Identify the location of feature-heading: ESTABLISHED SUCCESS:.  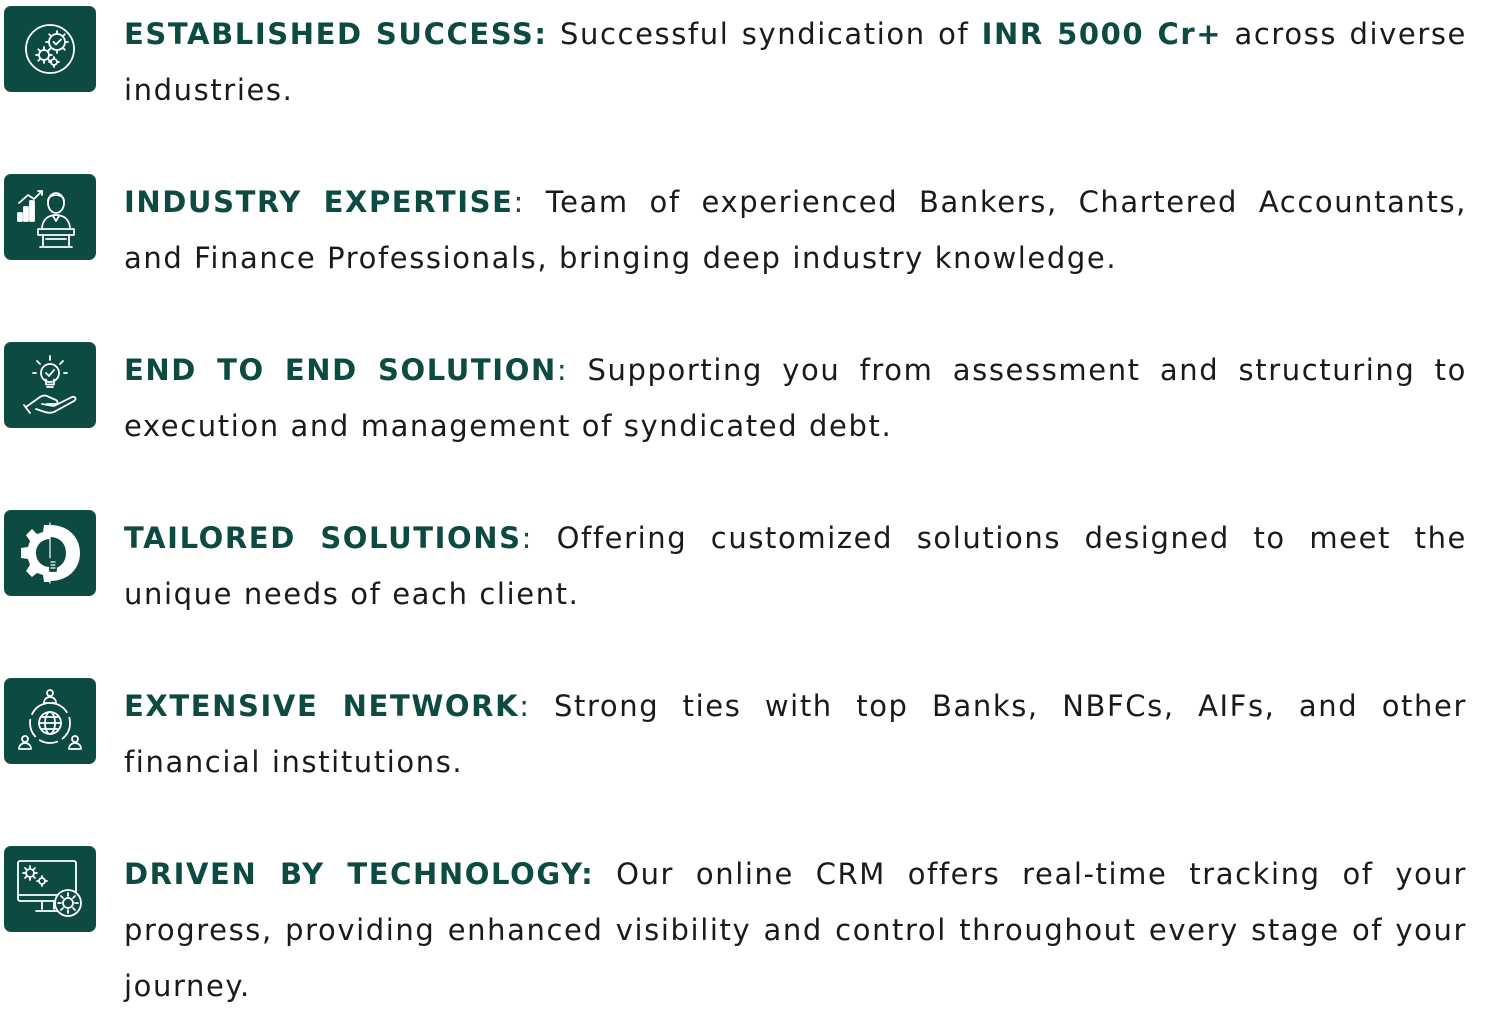
(336, 34).